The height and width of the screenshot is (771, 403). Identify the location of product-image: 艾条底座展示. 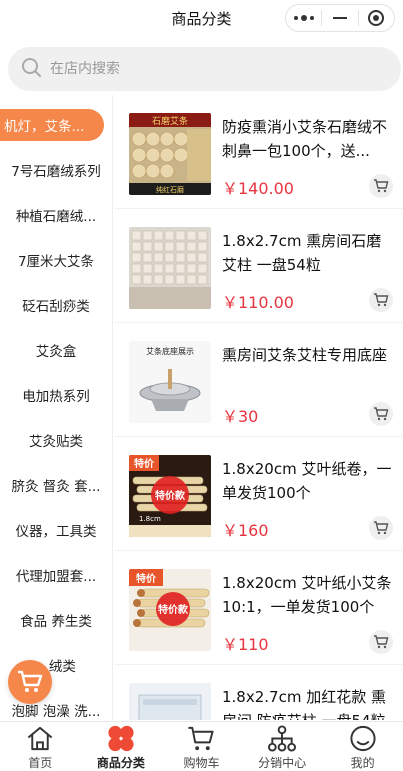
(170, 382).